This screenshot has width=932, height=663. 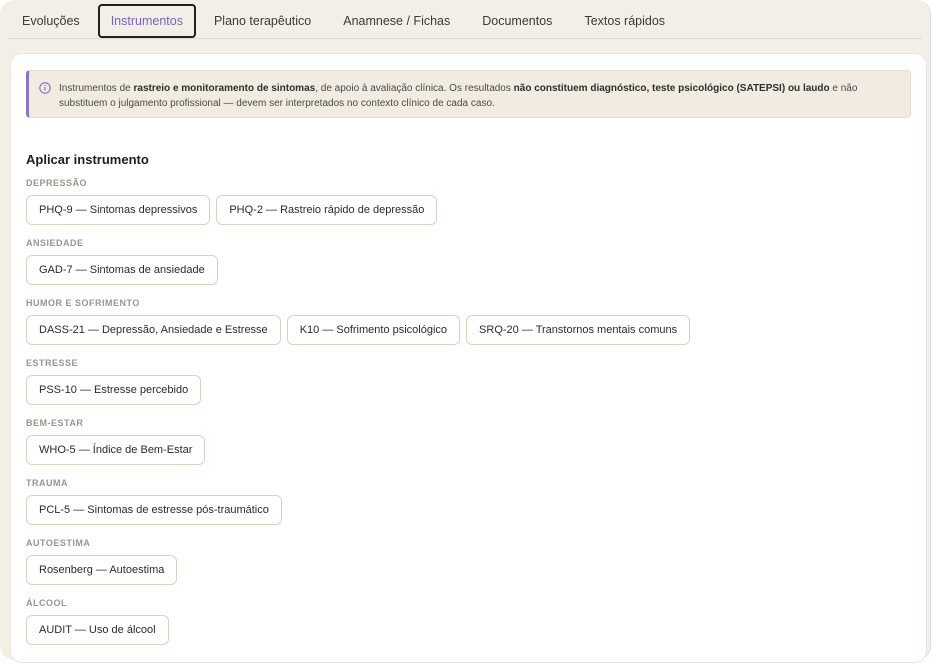 I want to click on group-label: HUMOR E SOFRIMENTO, so click(x=83, y=303).